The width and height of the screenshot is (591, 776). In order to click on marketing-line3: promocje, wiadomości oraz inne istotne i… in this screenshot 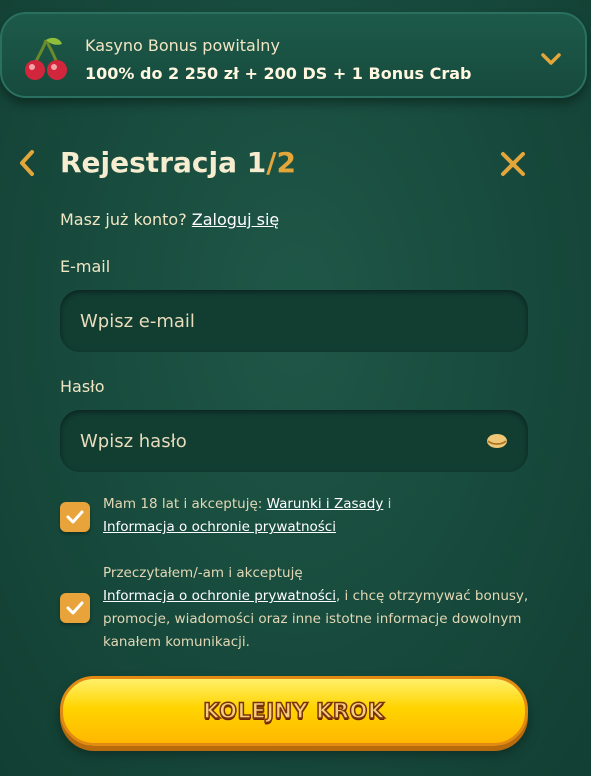, I will do `click(312, 619)`.